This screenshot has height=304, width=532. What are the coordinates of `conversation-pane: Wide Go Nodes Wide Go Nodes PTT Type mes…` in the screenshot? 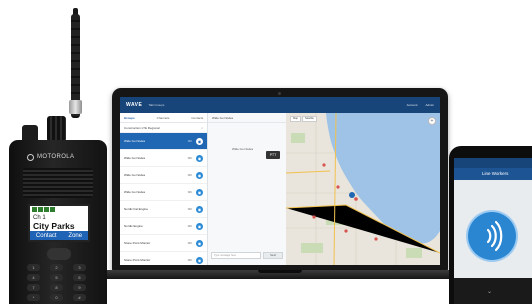 It's located at (247, 189).